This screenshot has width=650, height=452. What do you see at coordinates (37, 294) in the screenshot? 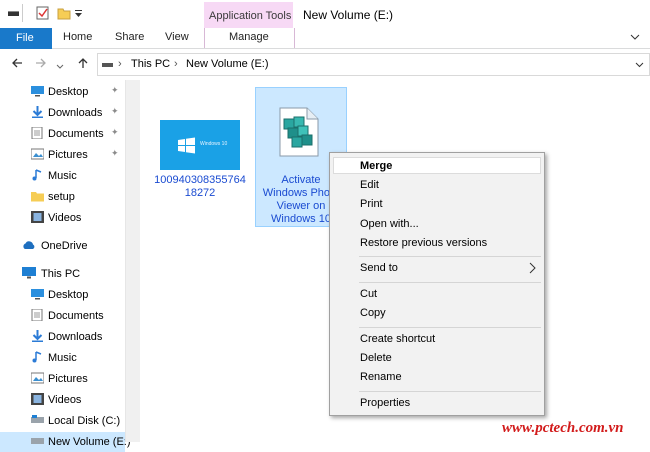
I see `desktop-icon` at bounding box center [37, 294].